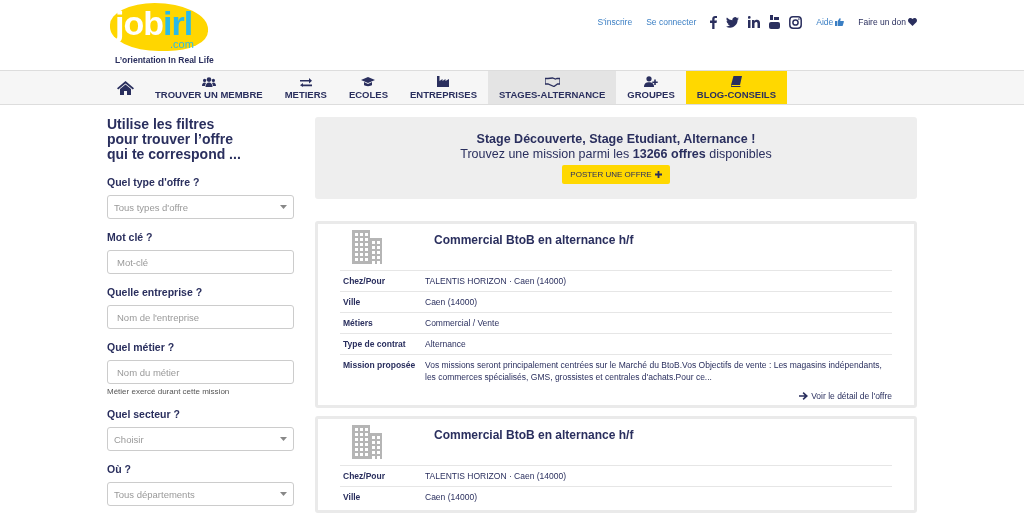 This screenshot has width=1024, height=523. What do you see at coordinates (912, 22) in the screenshot?
I see `heart-icon` at bounding box center [912, 22].